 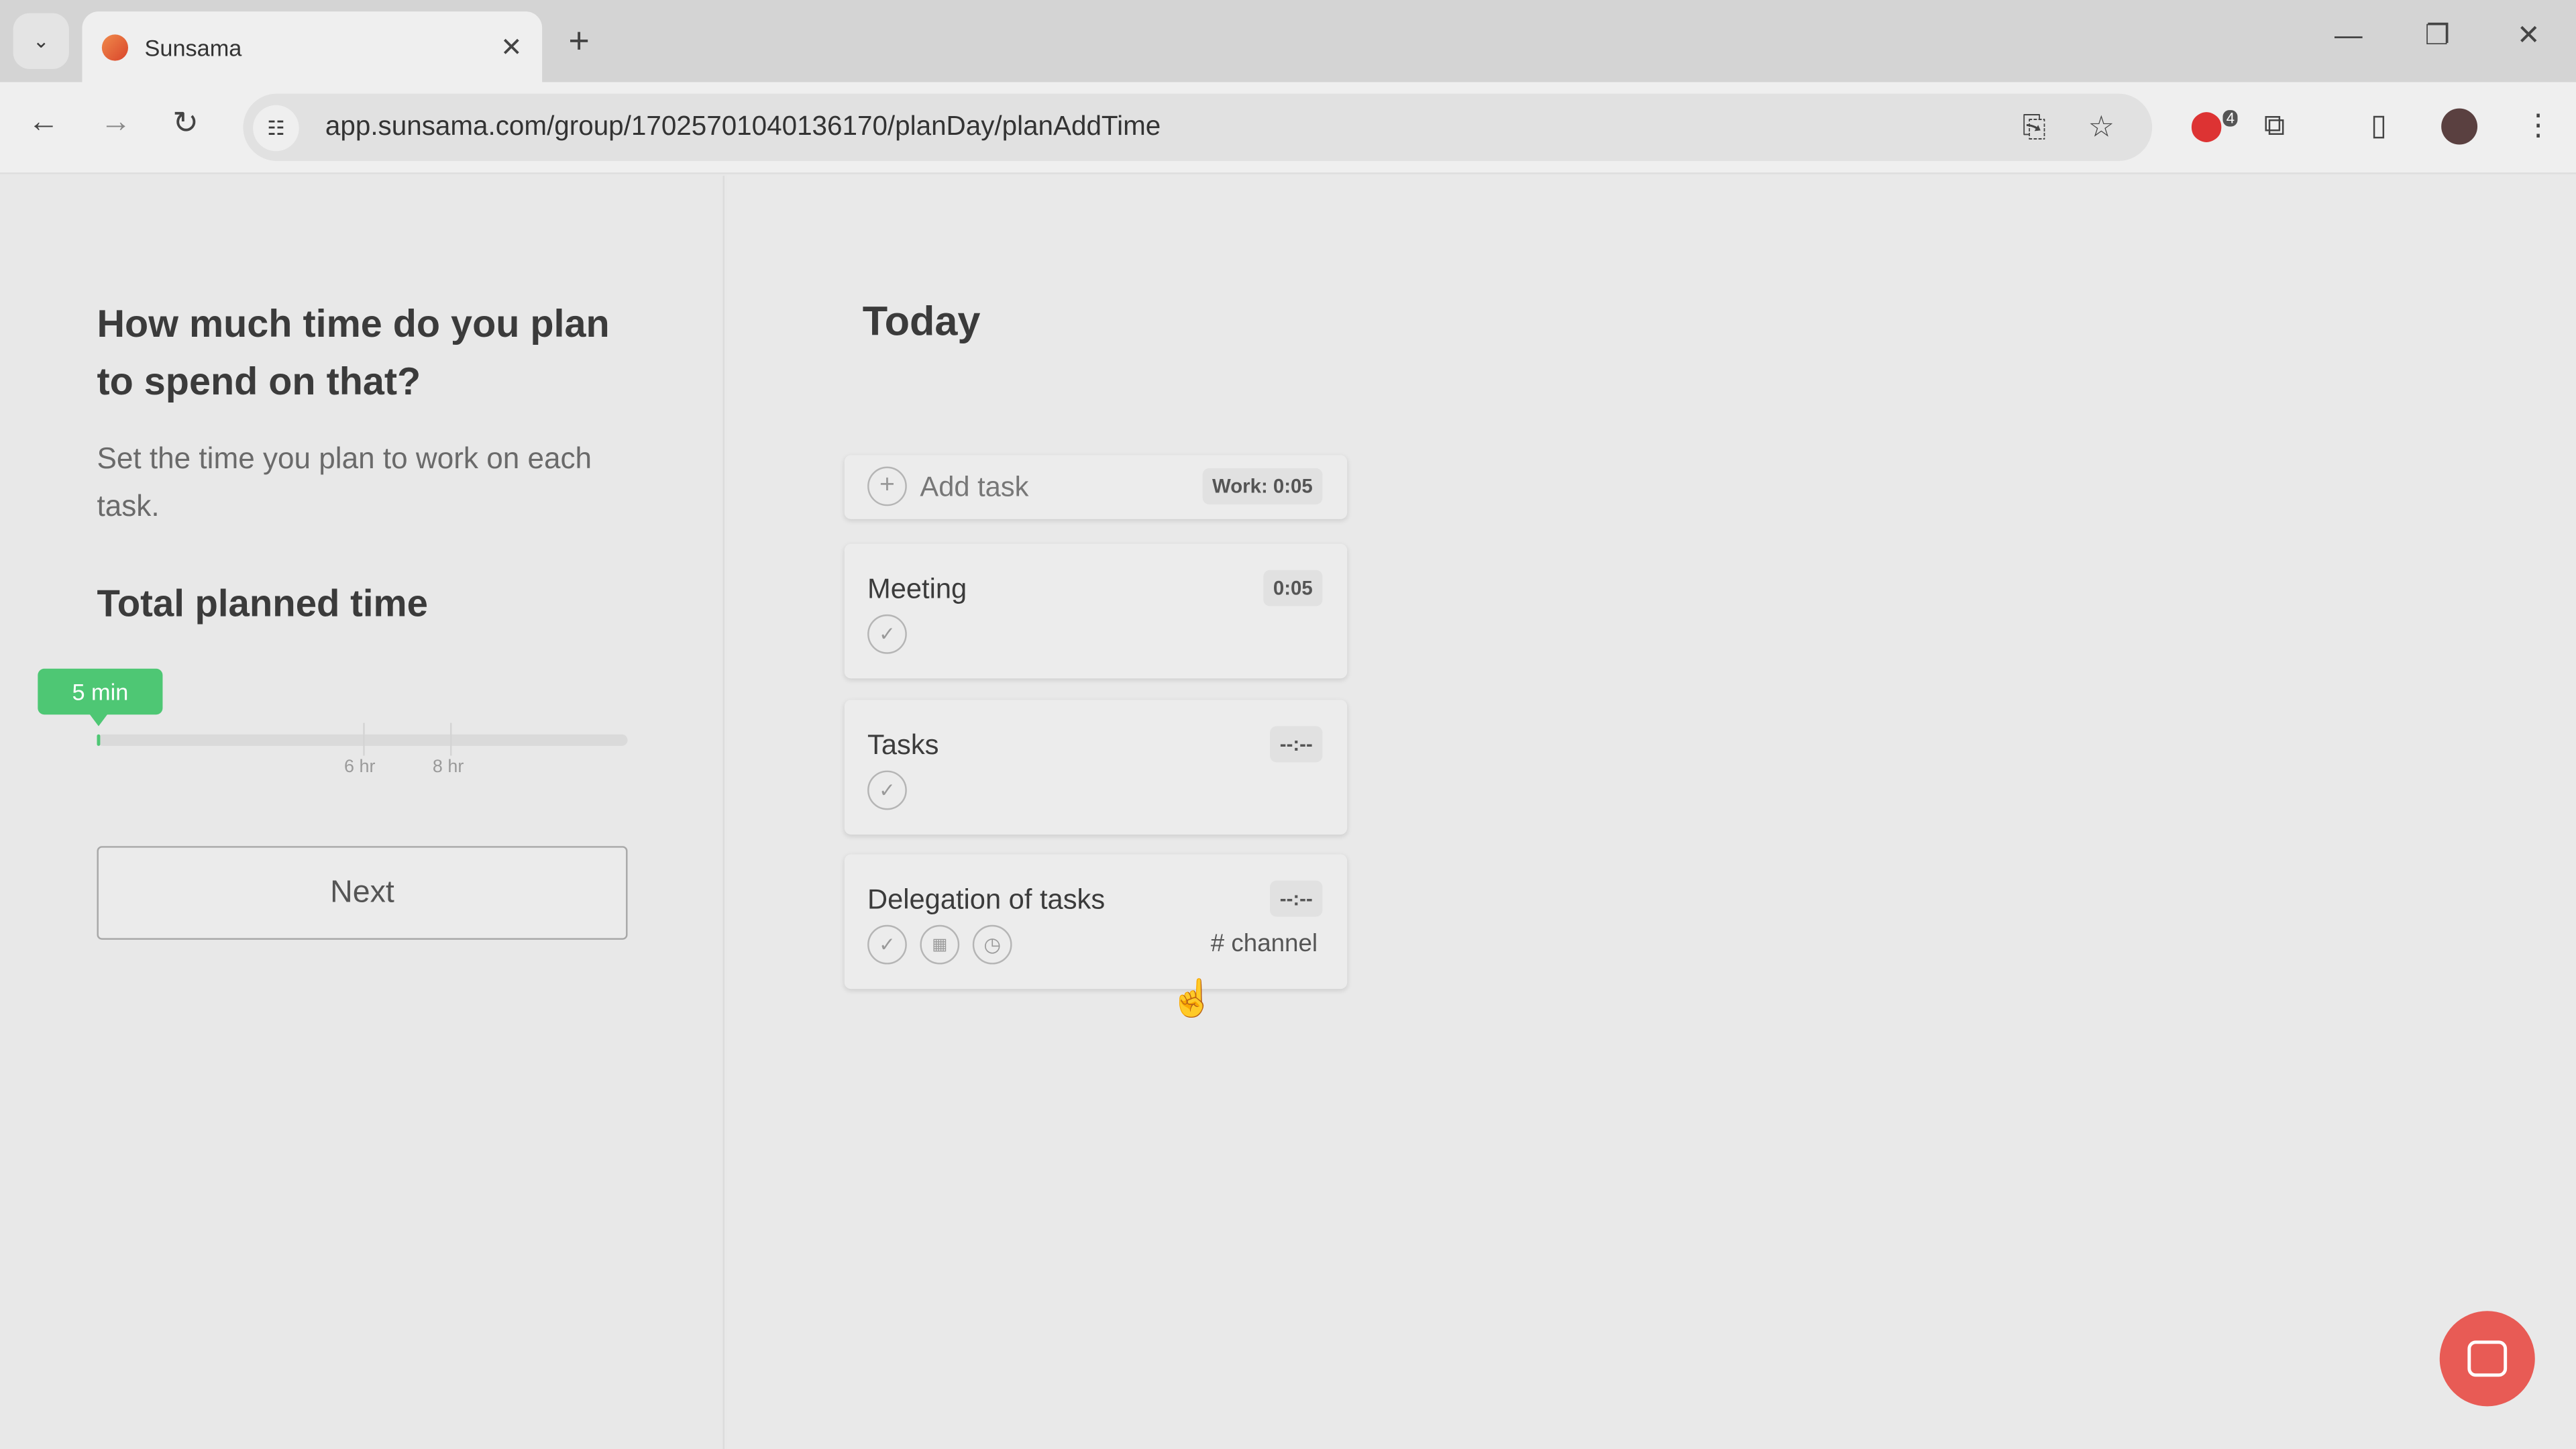 I want to click on extension-icon: ⬤ 4, so click(x=2214, y=126).